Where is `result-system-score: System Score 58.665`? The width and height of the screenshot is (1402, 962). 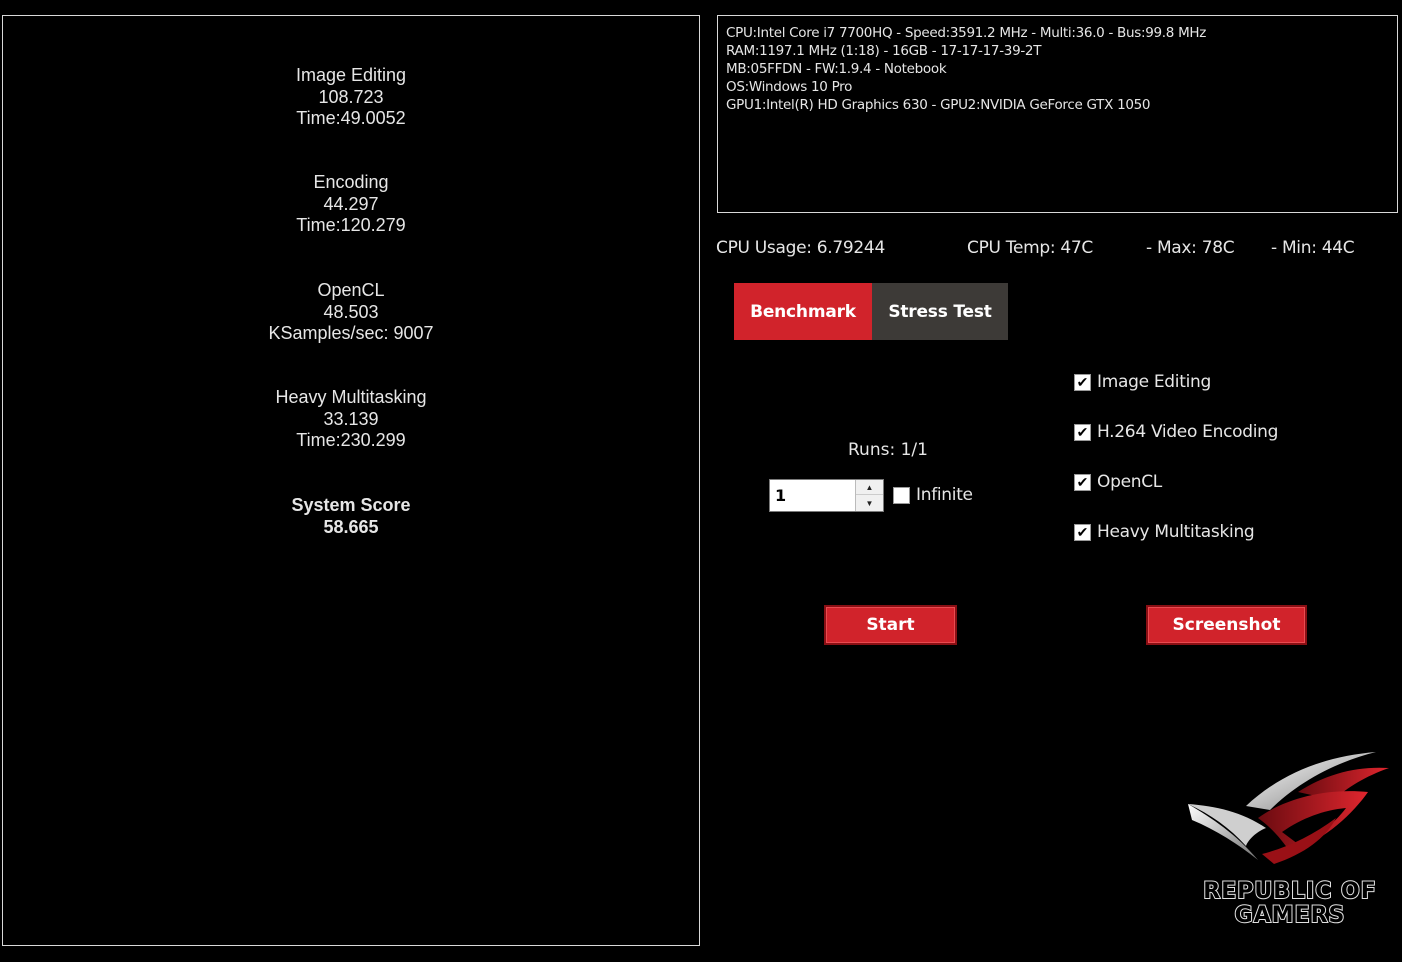
result-system-score: System Score 58.665 is located at coordinates (351, 516).